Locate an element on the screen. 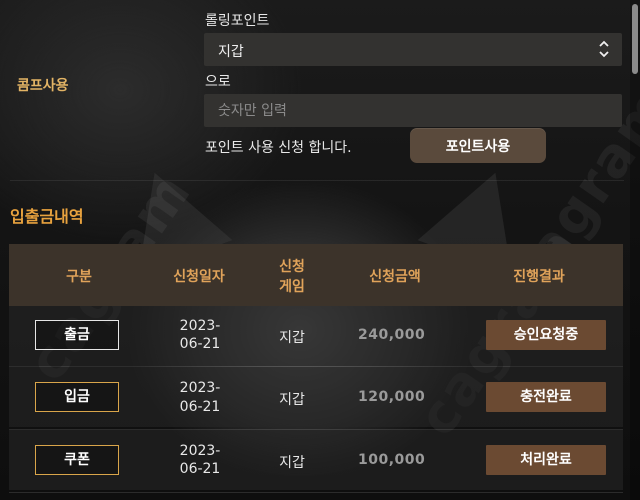 The height and width of the screenshot is (500, 640). point-amount-input is located at coordinates (413, 110).